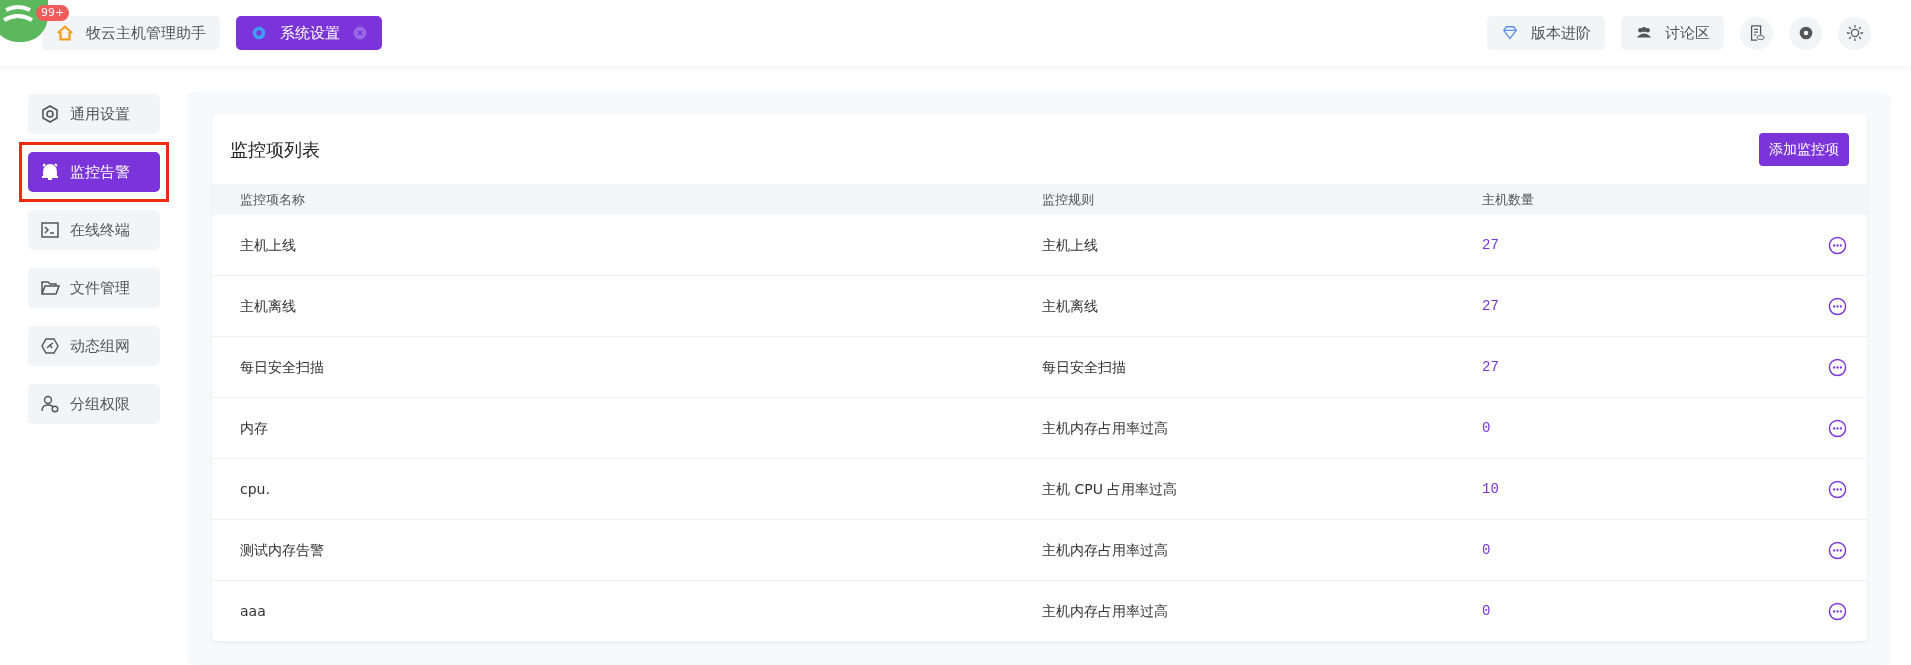  What do you see at coordinates (1756, 33) in the screenshot?
I see `log-button` at bounding box center [1756, 33].